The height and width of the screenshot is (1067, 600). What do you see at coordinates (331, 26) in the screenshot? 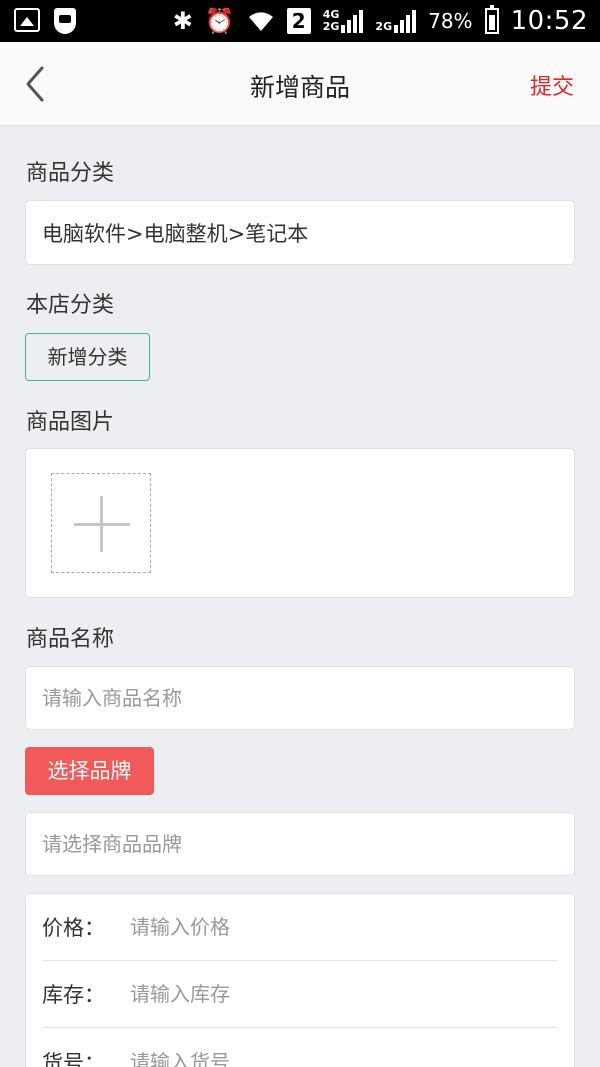
I see `network-type-bottom: 2G` at bounding box center [331, 26].